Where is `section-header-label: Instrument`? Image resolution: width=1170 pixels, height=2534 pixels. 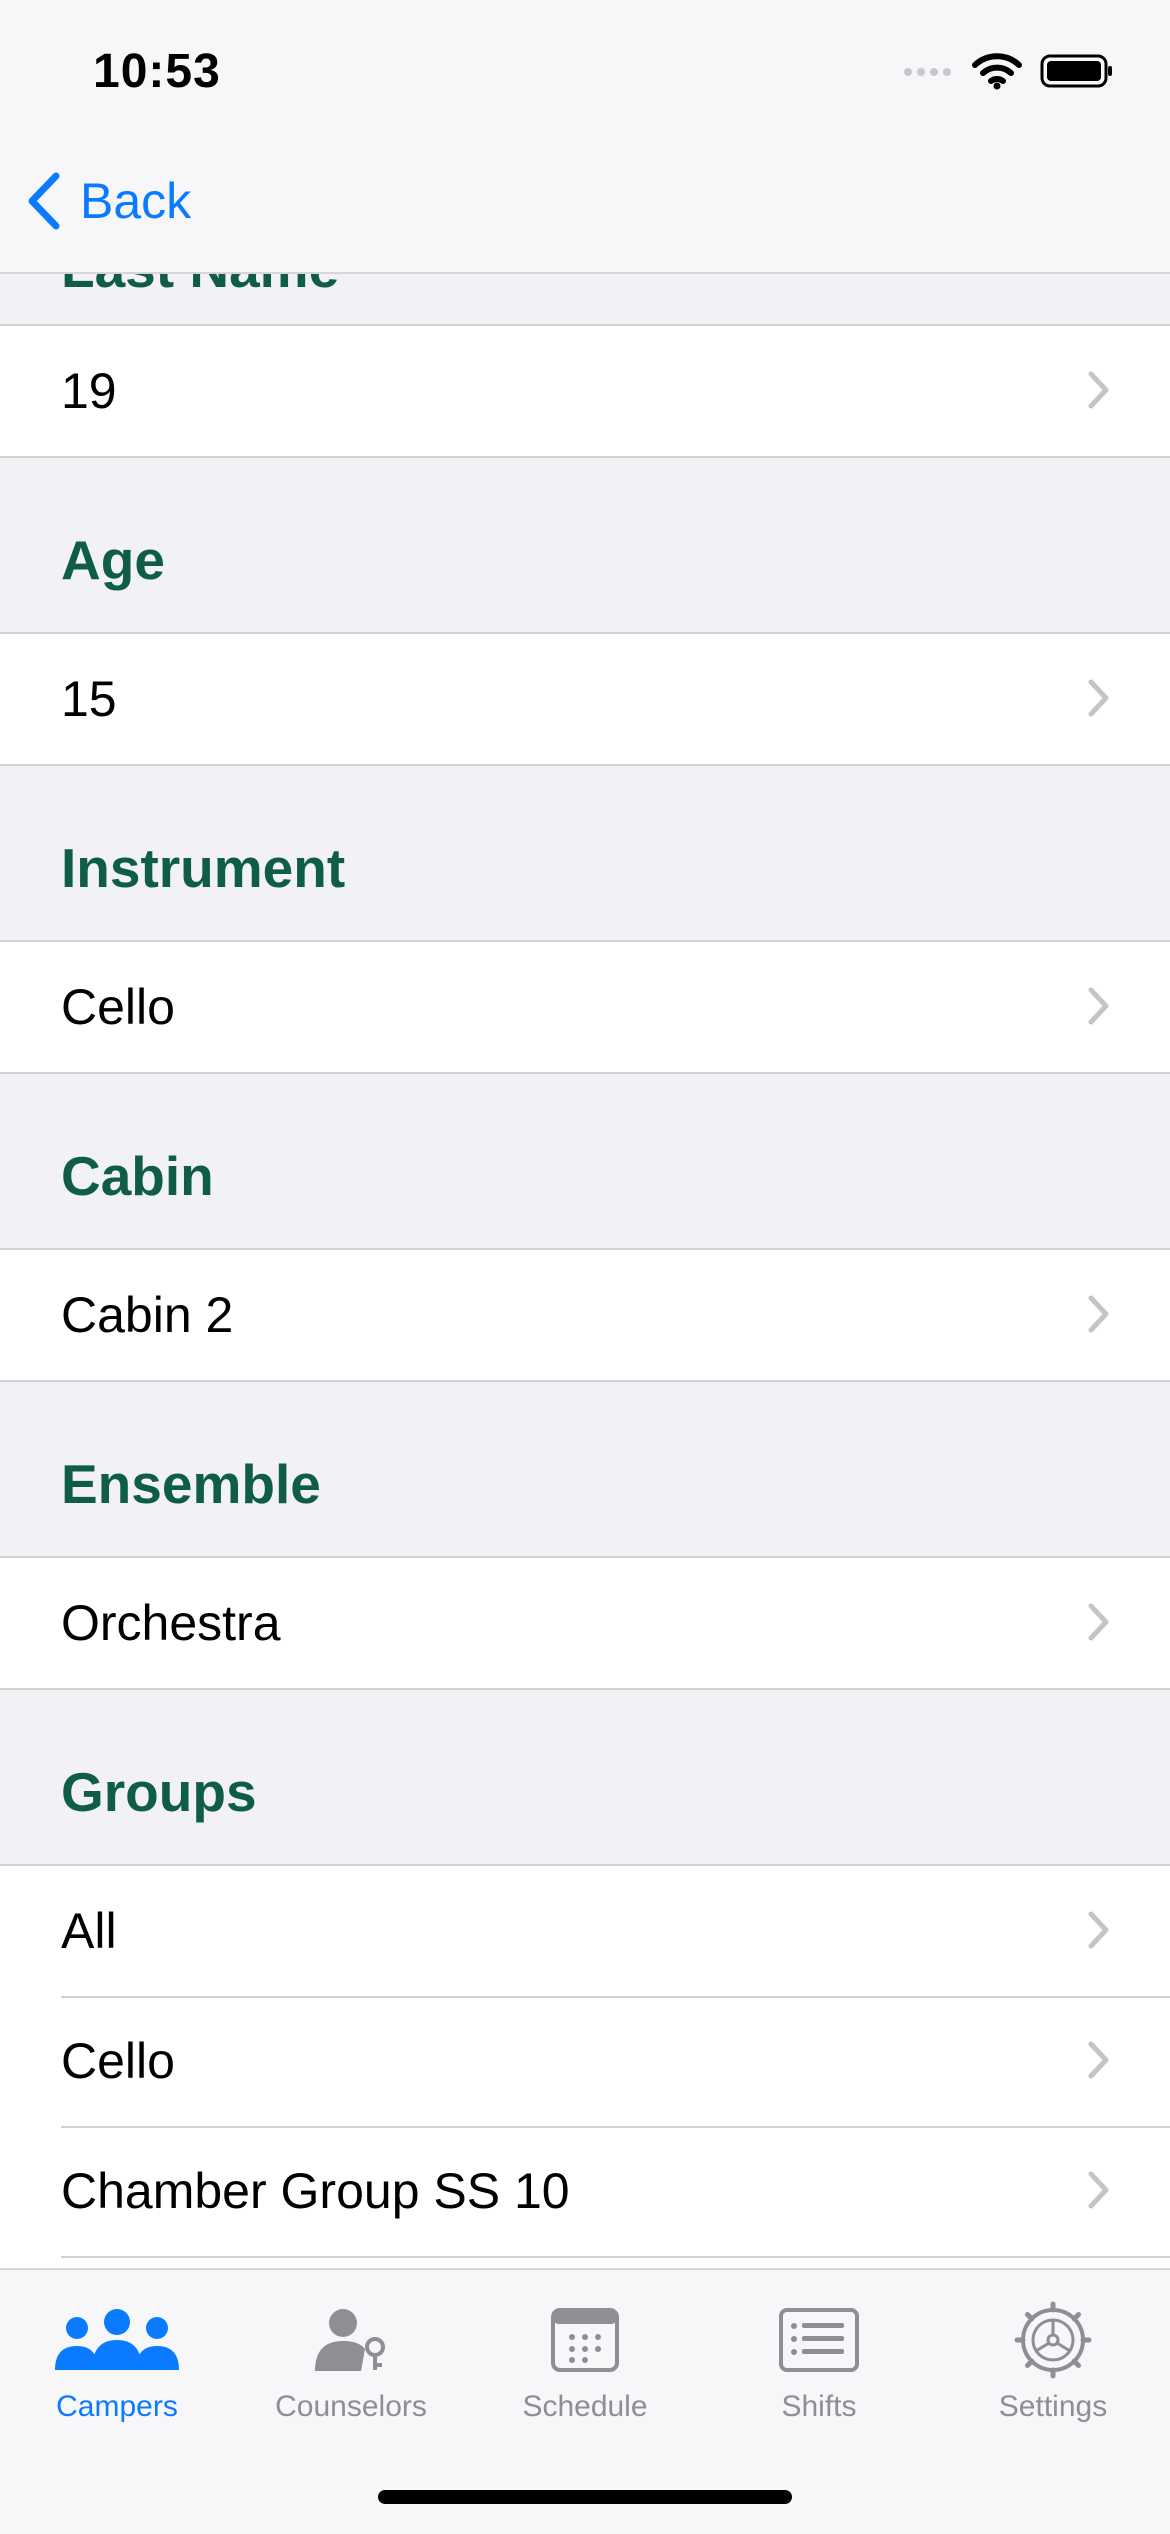
section-header-label: Instrument is located at coordinates (203, 868).